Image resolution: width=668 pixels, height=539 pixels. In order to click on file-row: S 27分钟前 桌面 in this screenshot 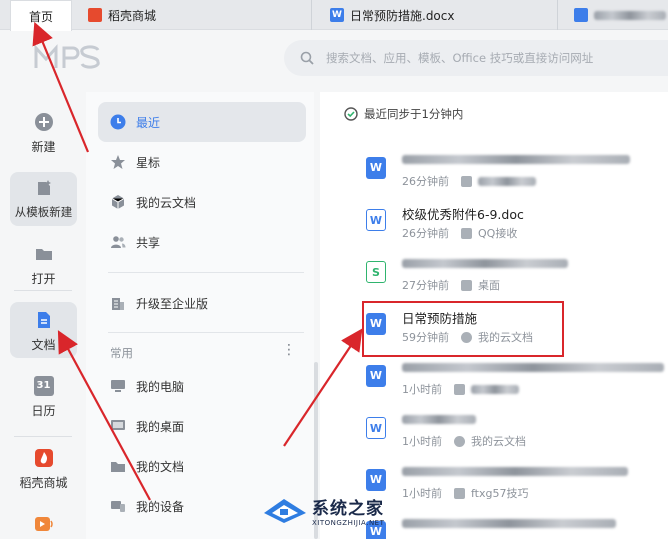, I will do `click(512, 276)`.